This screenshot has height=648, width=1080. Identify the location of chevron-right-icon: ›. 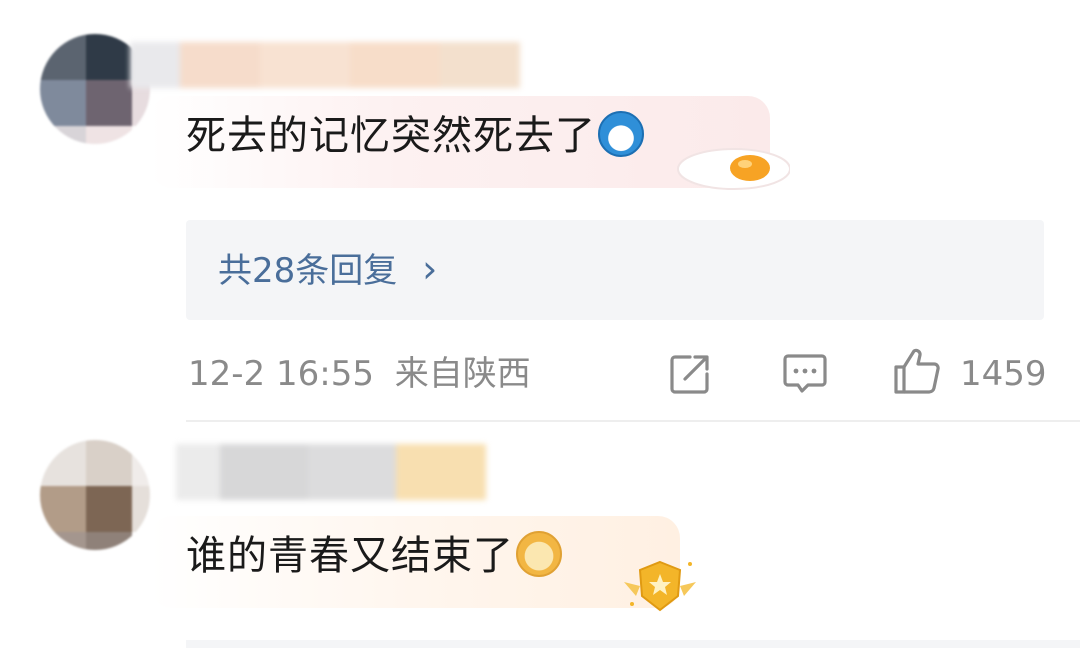
(430, 269).